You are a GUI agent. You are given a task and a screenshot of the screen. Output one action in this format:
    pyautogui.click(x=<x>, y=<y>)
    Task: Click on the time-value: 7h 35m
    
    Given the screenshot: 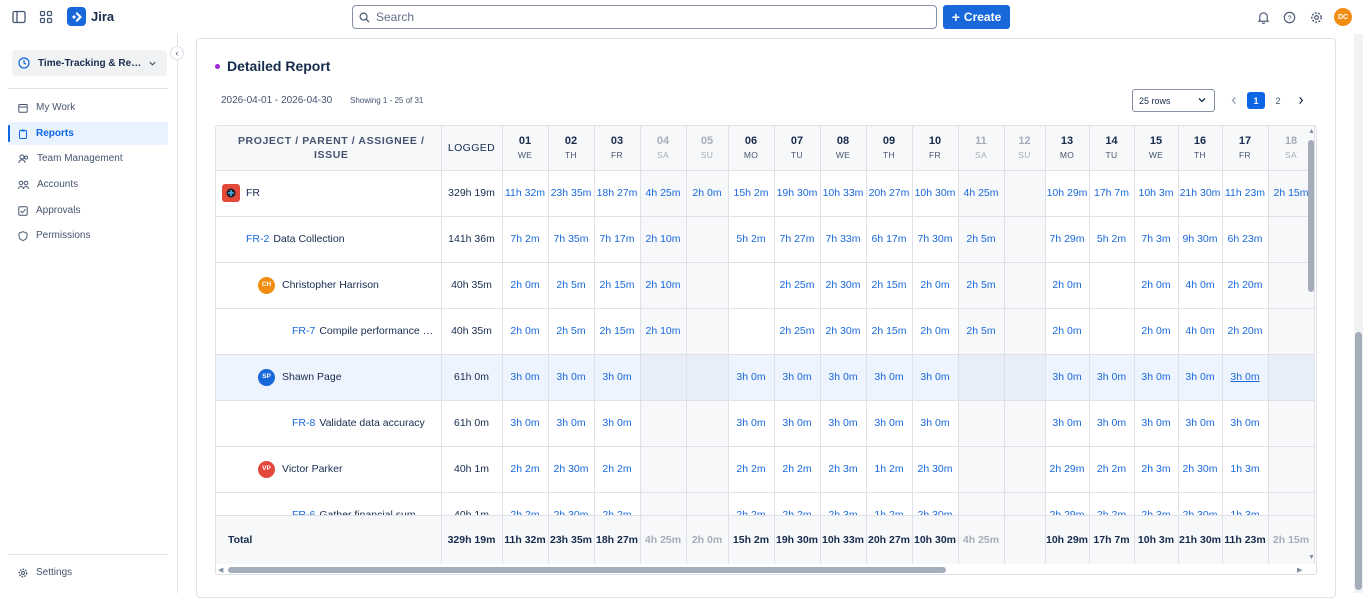 What is the action you would take?
    pyautogui.click(x=570, y=239)
    